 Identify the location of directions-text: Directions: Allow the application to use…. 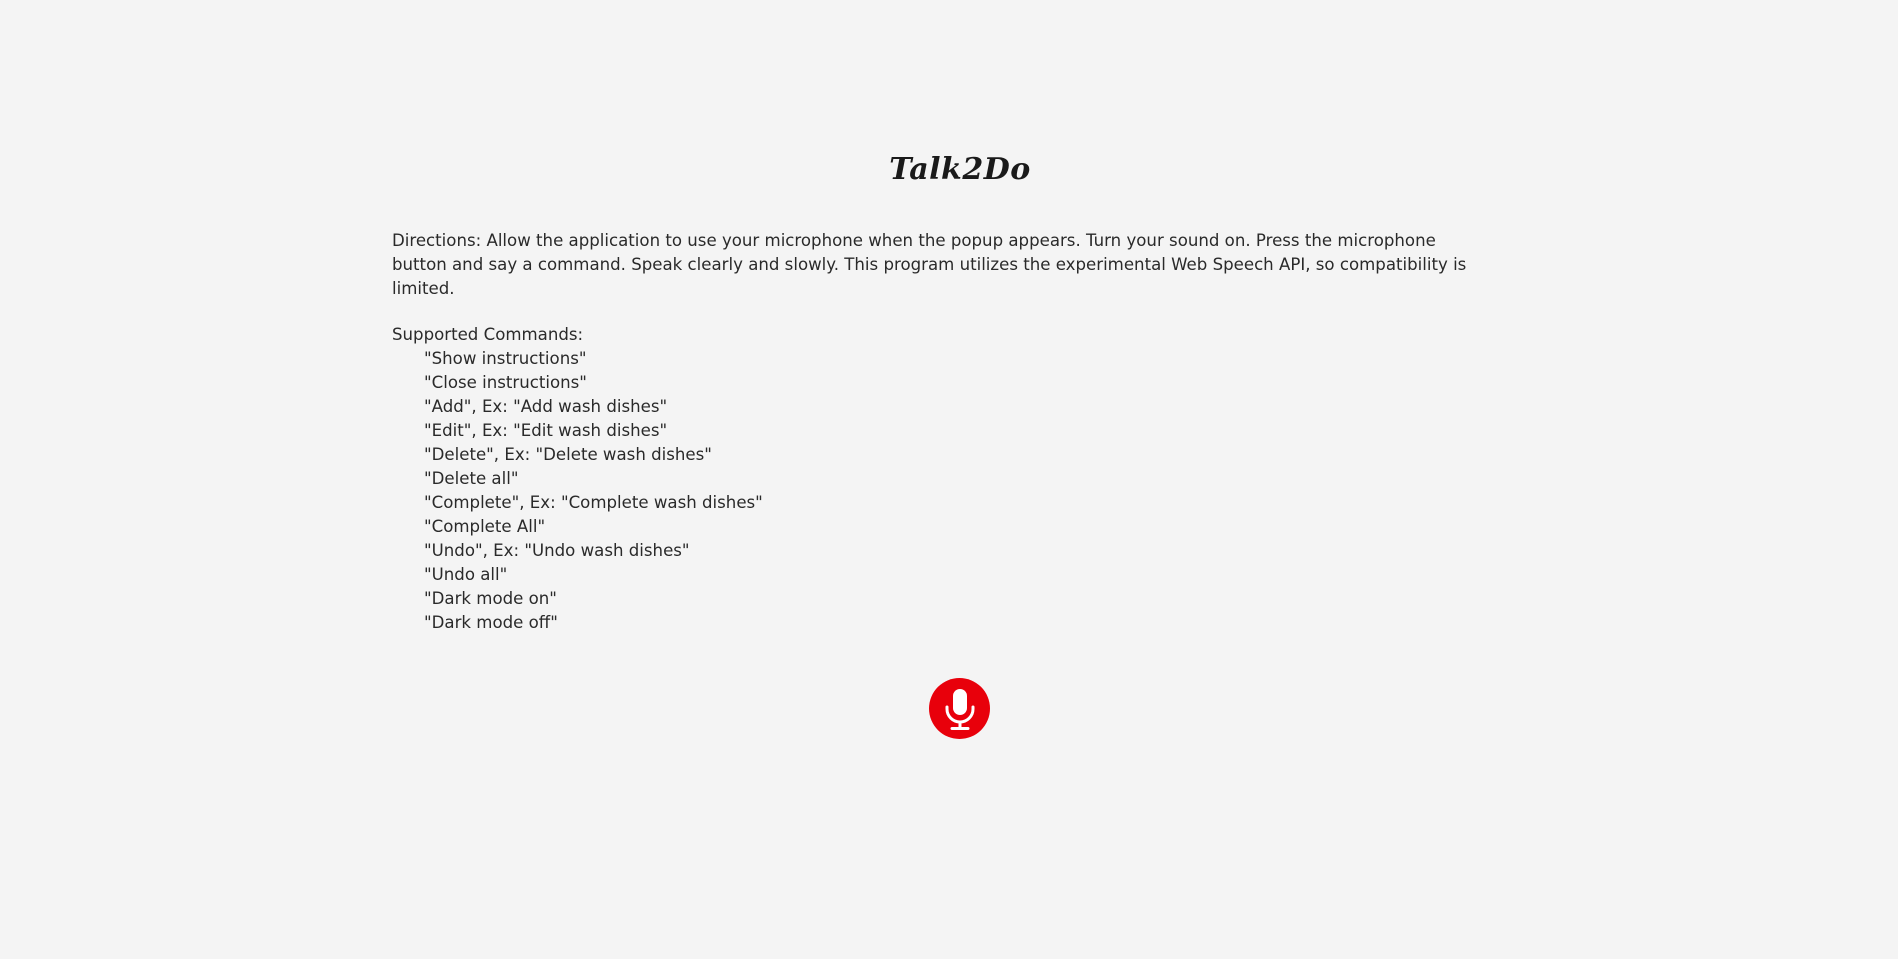
(929, 264).